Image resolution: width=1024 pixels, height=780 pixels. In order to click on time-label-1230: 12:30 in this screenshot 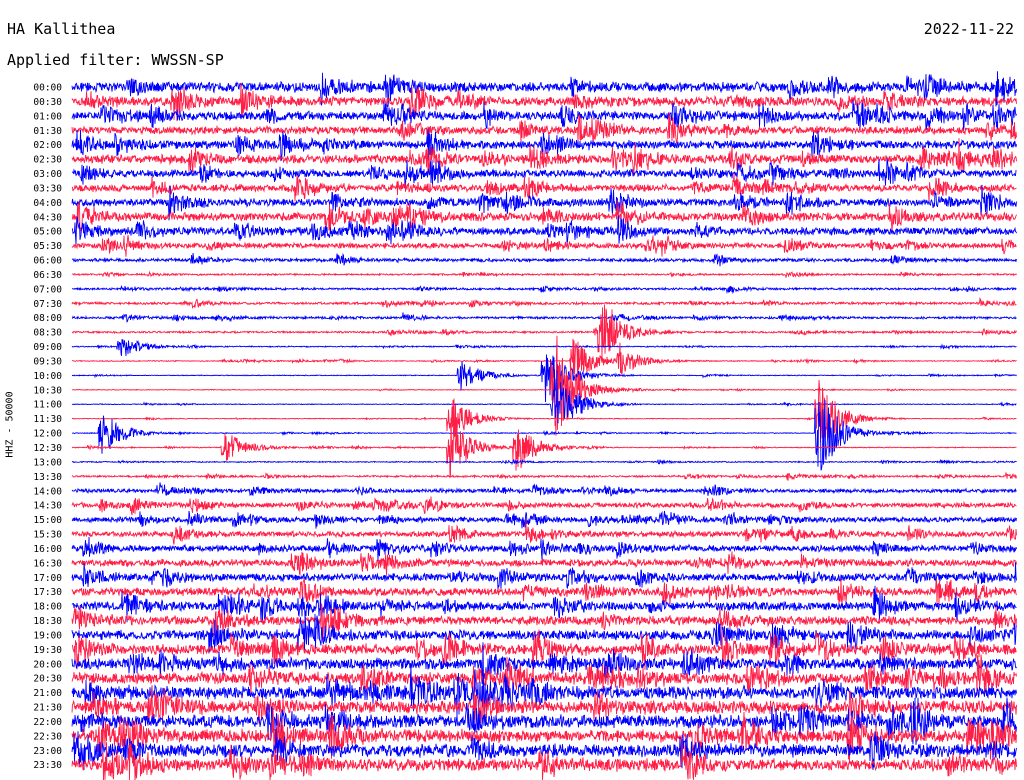, I will do `click(47, 448)`.